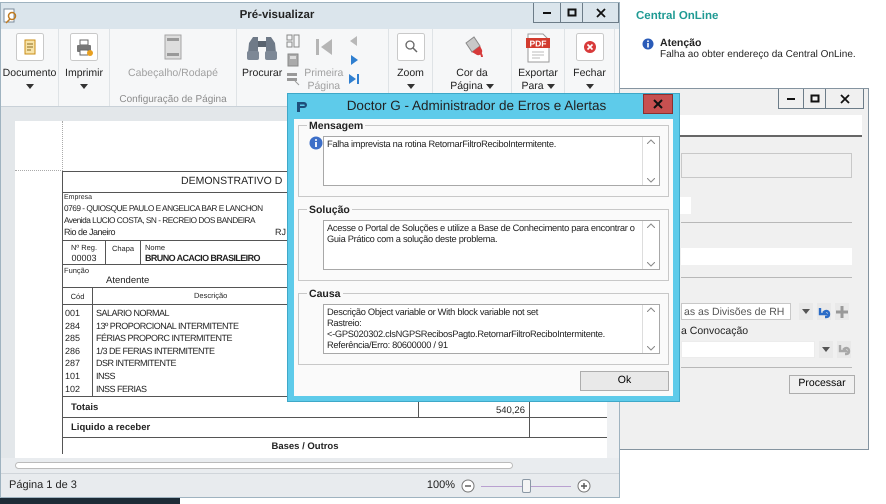 The width and height of the screenshot is (886, 504). I want to click on message-box: Acesse o Portal de Soluções e utilize a Base de Conhecimento para encontrar o Guia Prático com a solução deste problema., so click(491, 245).